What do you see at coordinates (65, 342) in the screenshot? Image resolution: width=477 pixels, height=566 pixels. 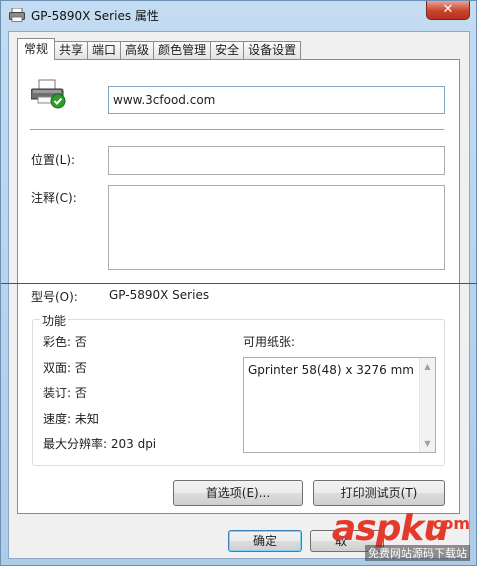 I see `feature-color: 彩色: 否` at bounding box center [65, 342].